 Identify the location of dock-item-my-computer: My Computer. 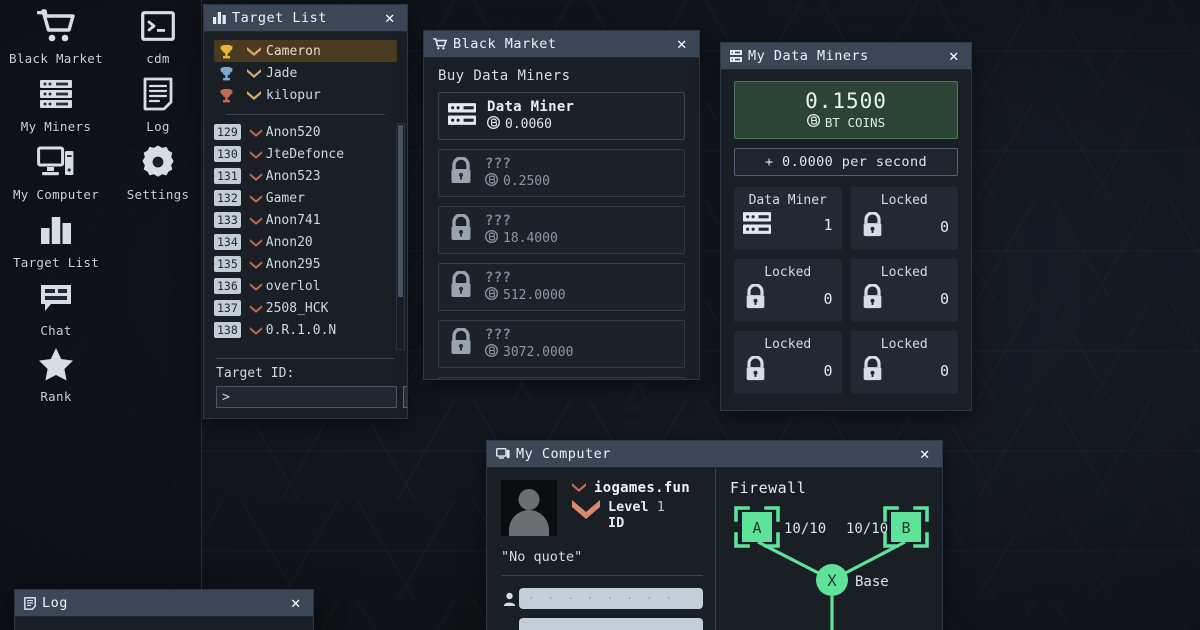
(56, 171).